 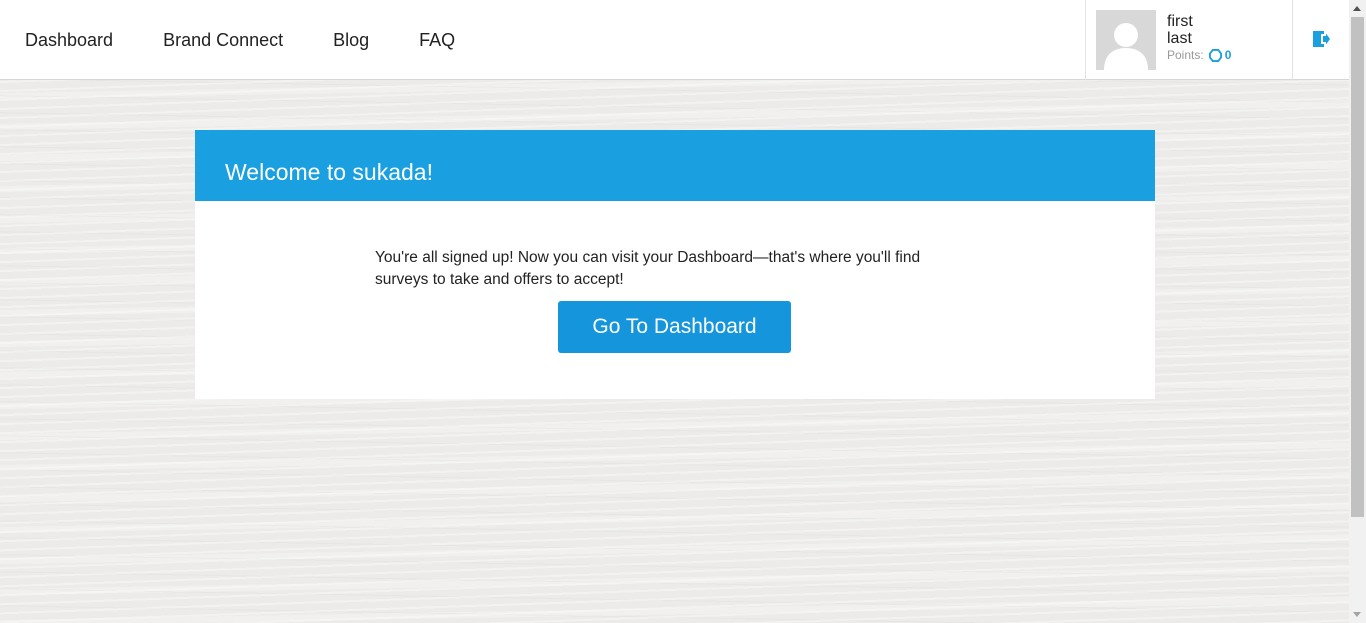 I want to click on vertical-scrollbar, so click(x=1357, y=311).